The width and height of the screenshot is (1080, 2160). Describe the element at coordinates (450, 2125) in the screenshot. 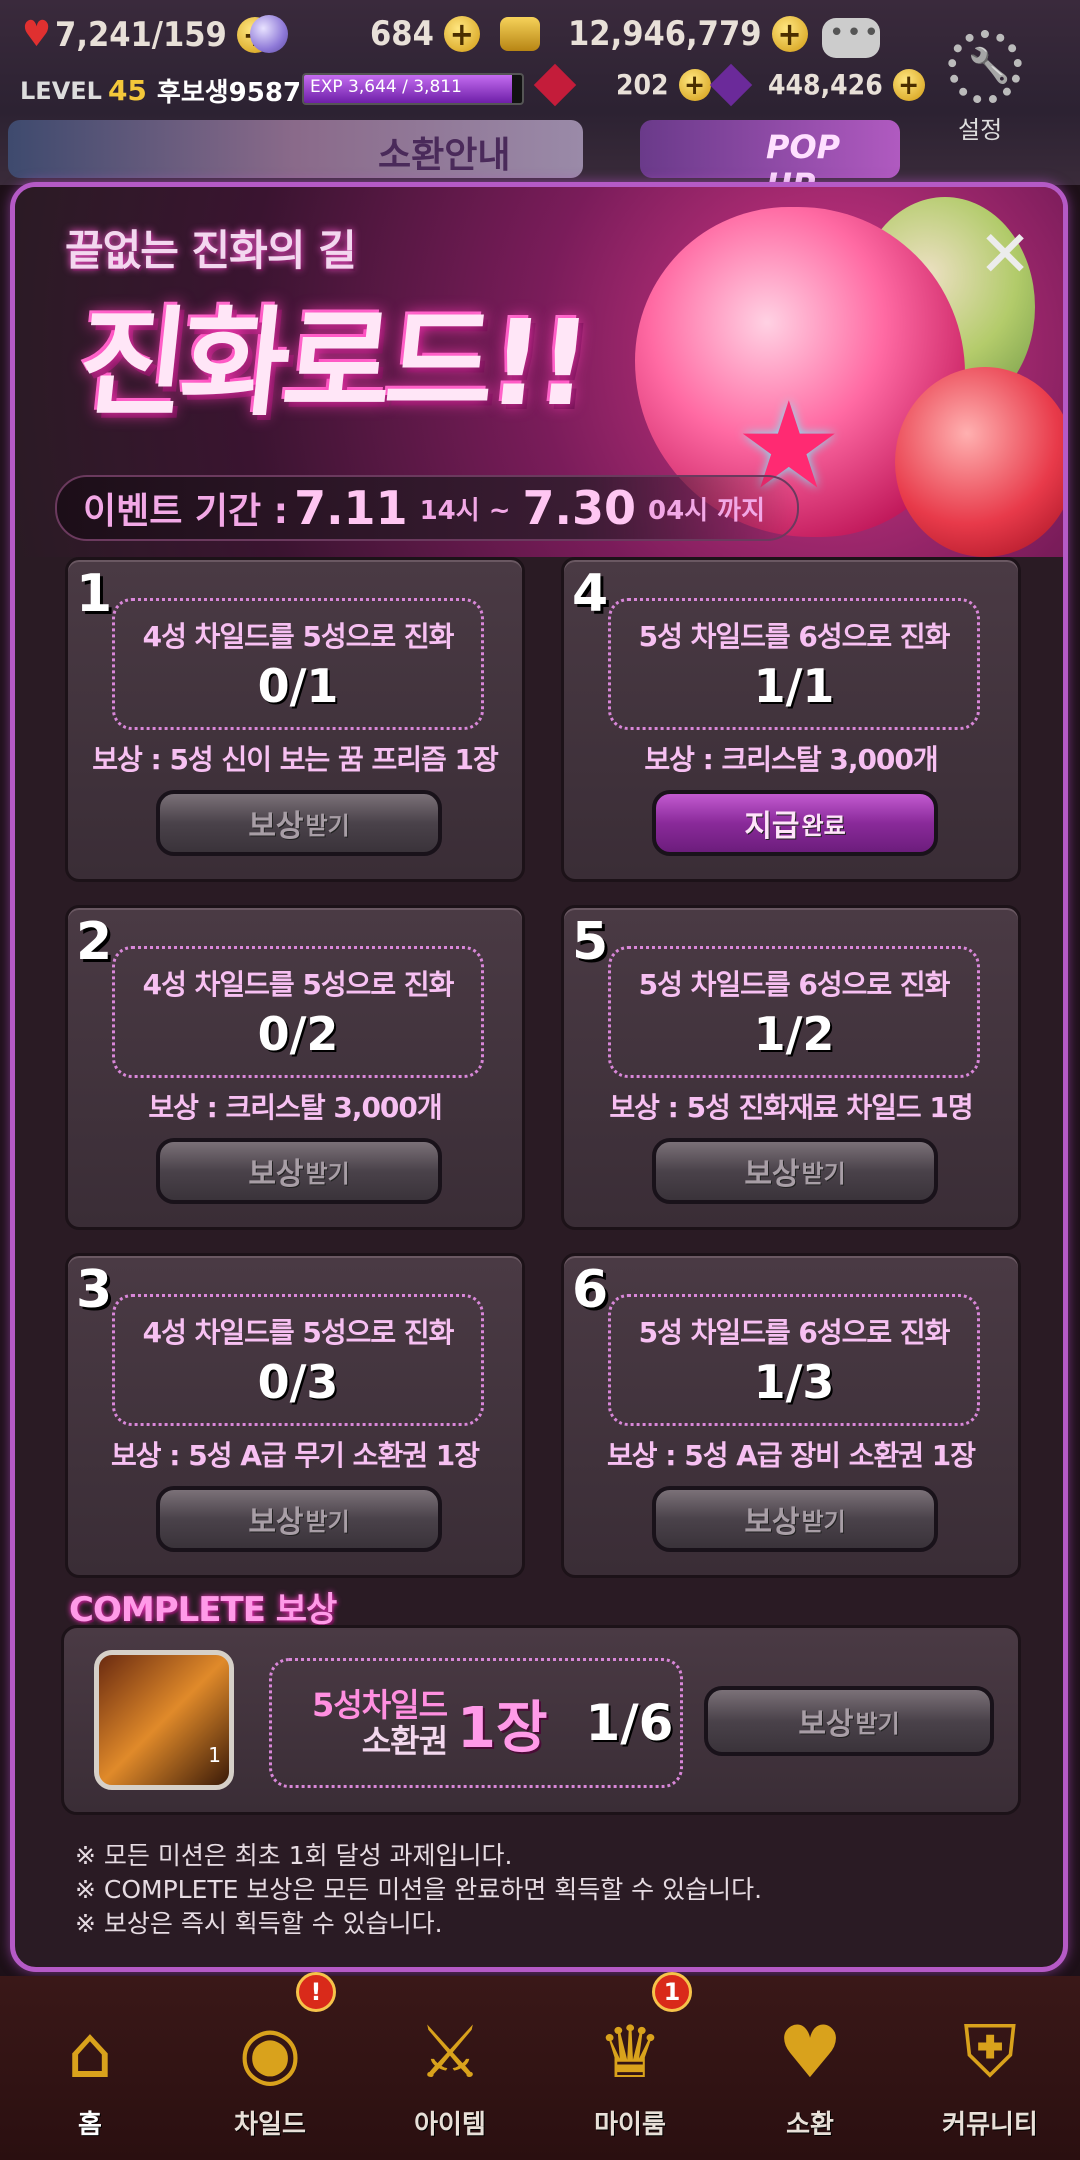

I see `nav-label: 아이템` at that location.